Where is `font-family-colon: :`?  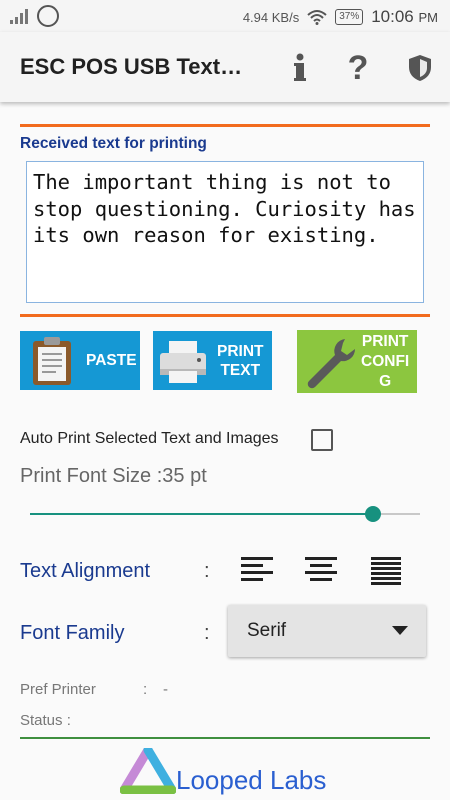
font-family-colon: : is located at coordinates (207, 633).